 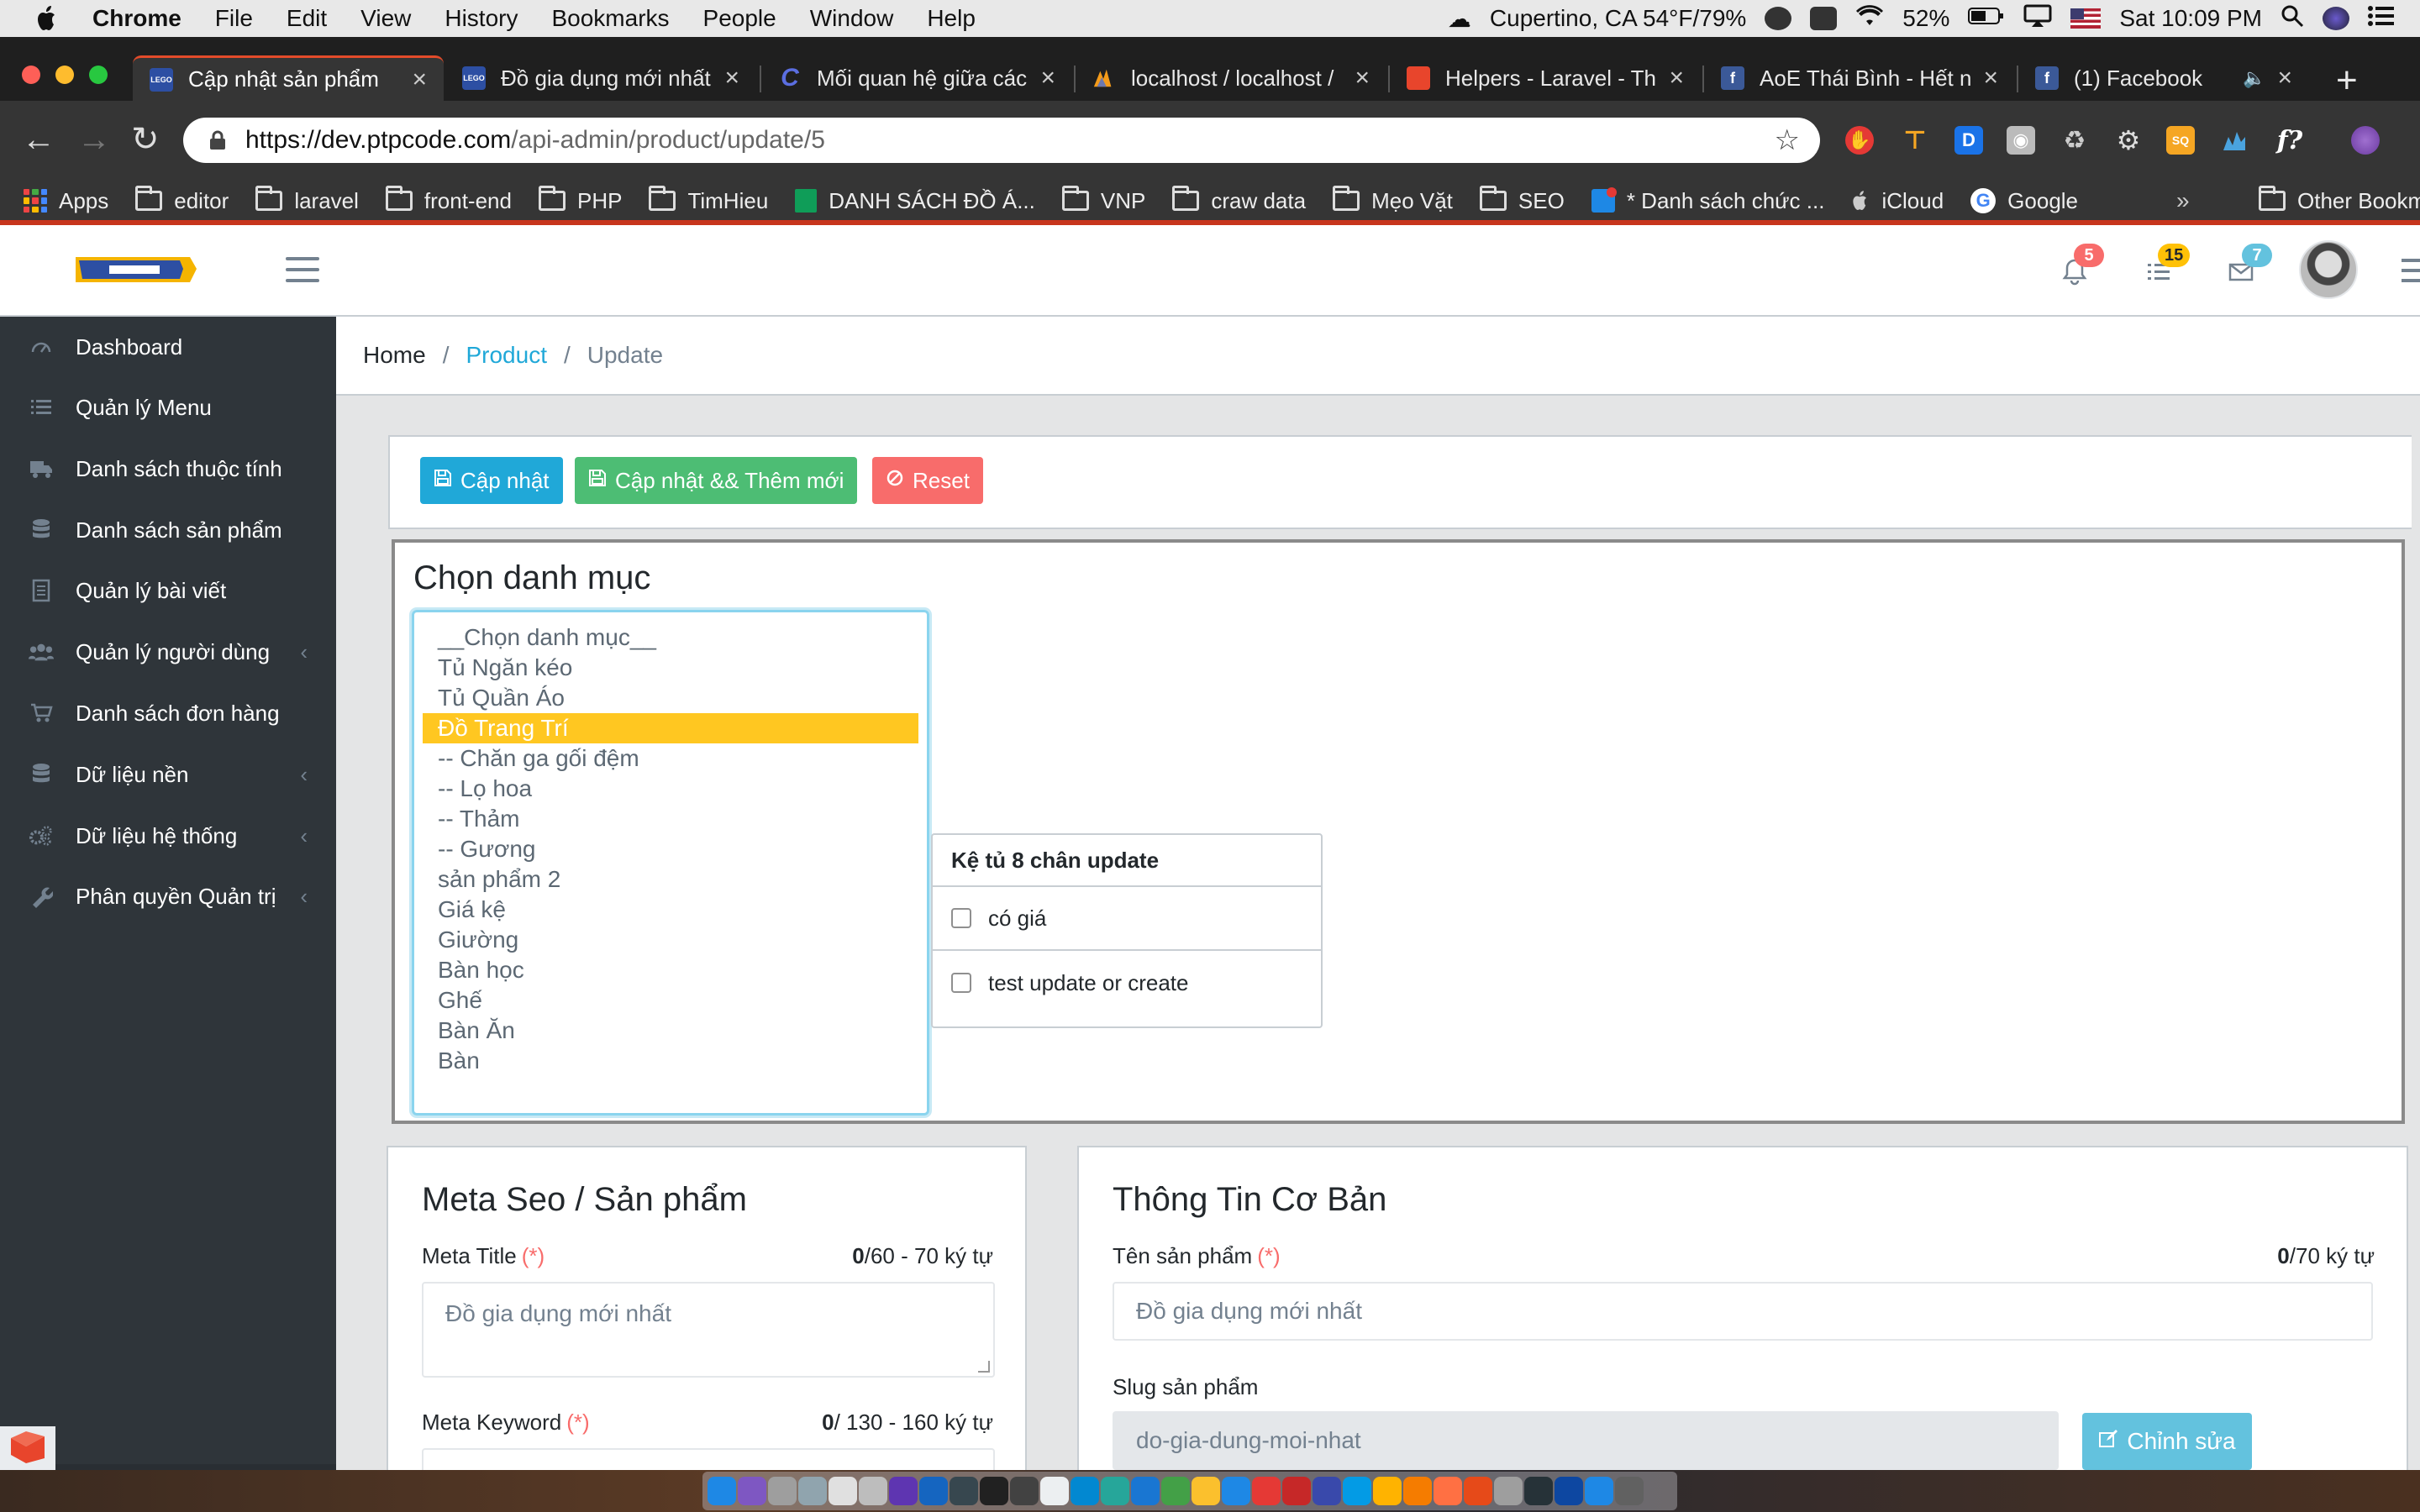 What do you see at coordinates (671, 970) in the screenshot?
I see `category-option: Bàn học` at bounding box center [671, 970].